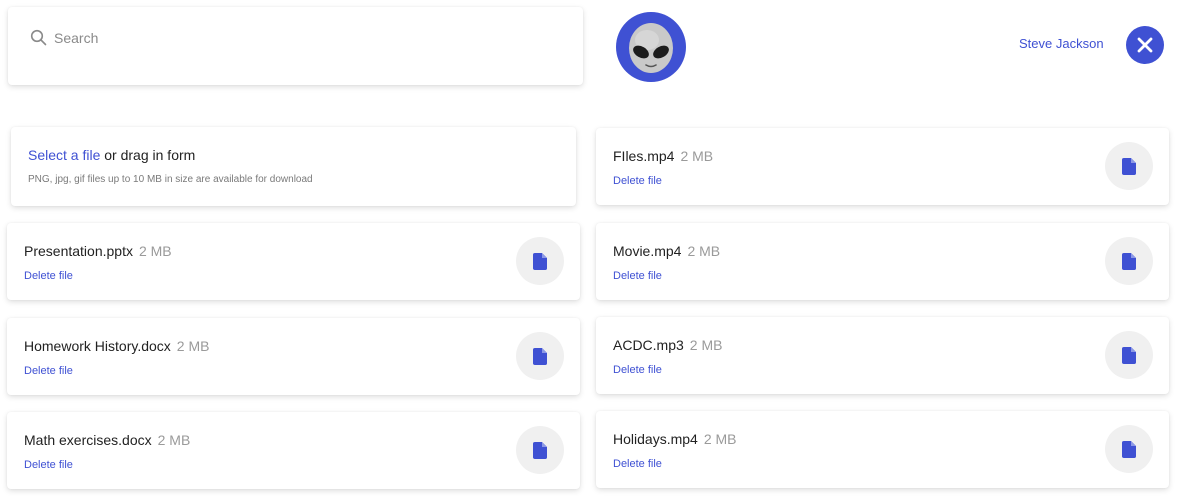 The width and height of the screenshot is (1177, 496). What do you see at coordinates (647, 251) in the screenshot?
I see `file-name: Movie.mp4` at bounding box center [647, 251].